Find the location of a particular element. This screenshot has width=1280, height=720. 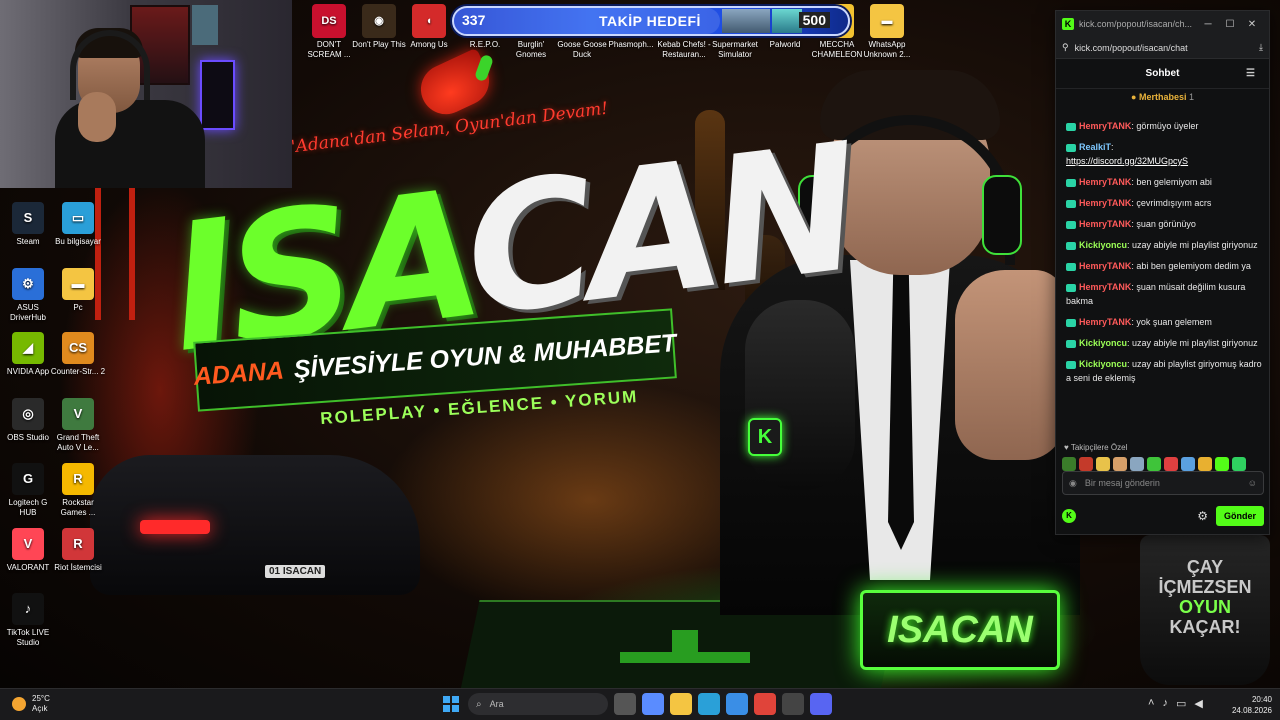

chat-text: çevrimdışıyım acrs is located at coordinates (1174, 203).